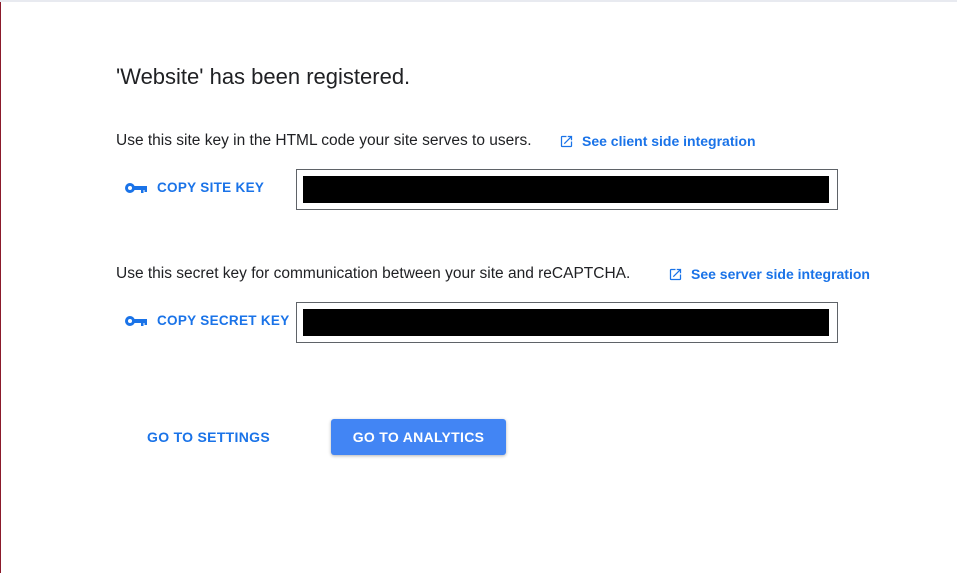  What do you see at coordinates (263, 76) in the screenshot?
I see `page-title: 'Website' has been registered.` at bounding box center [263, 76].